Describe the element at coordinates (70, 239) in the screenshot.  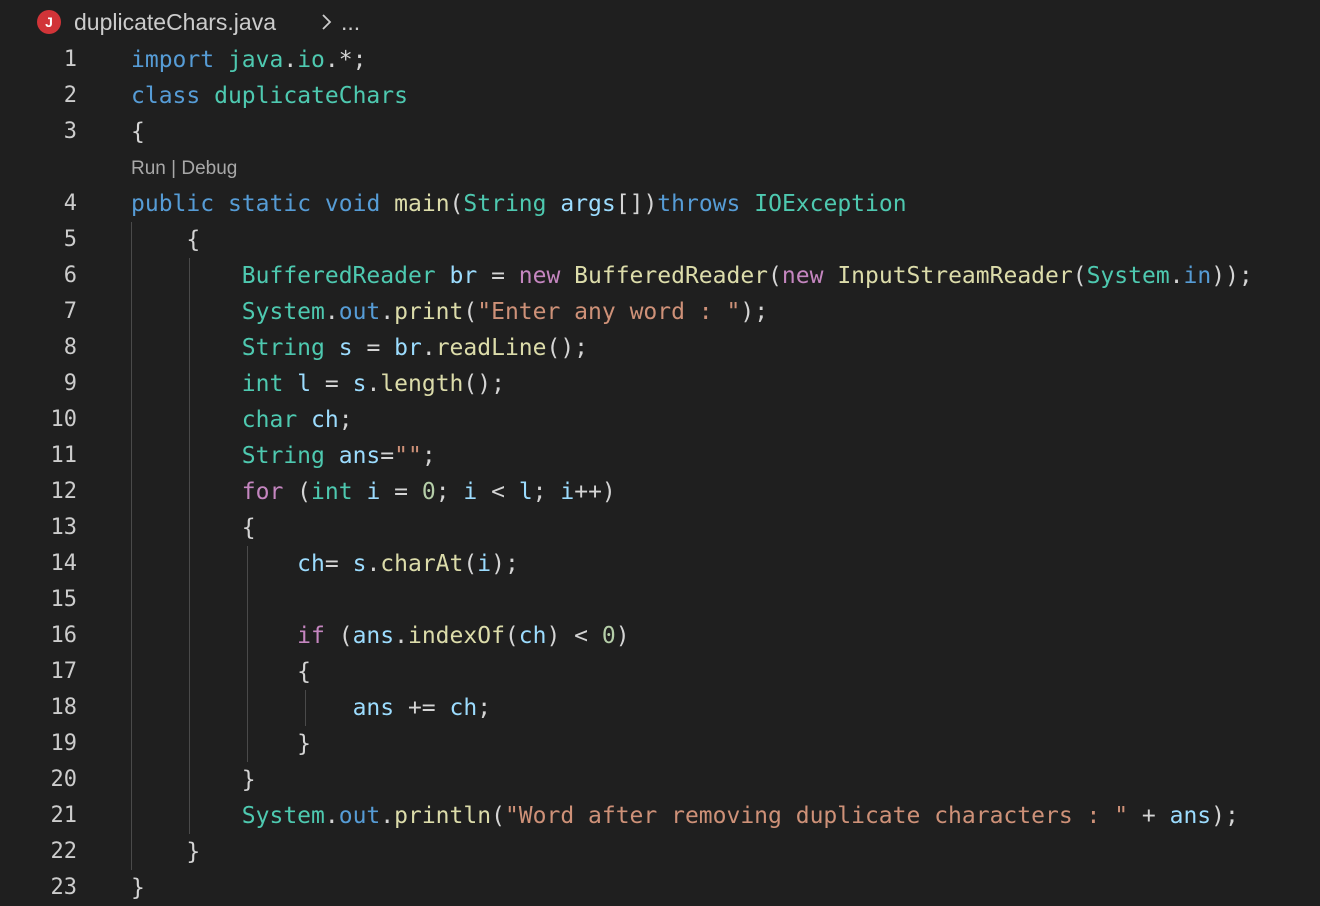
I see `line-number: 5` at that location.